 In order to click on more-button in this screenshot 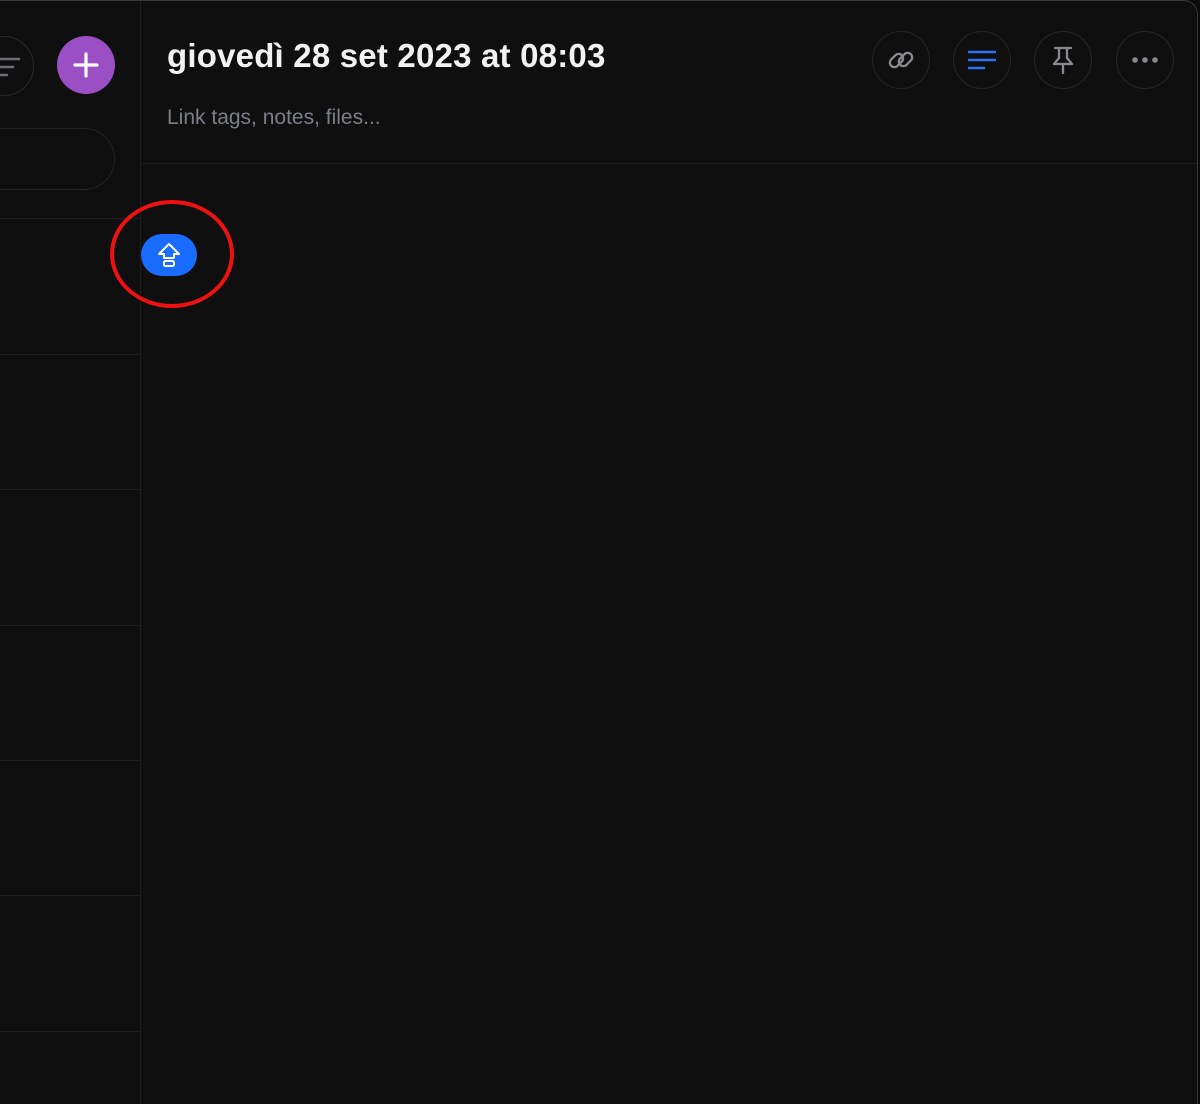, I will do `click(1145, 60)`.